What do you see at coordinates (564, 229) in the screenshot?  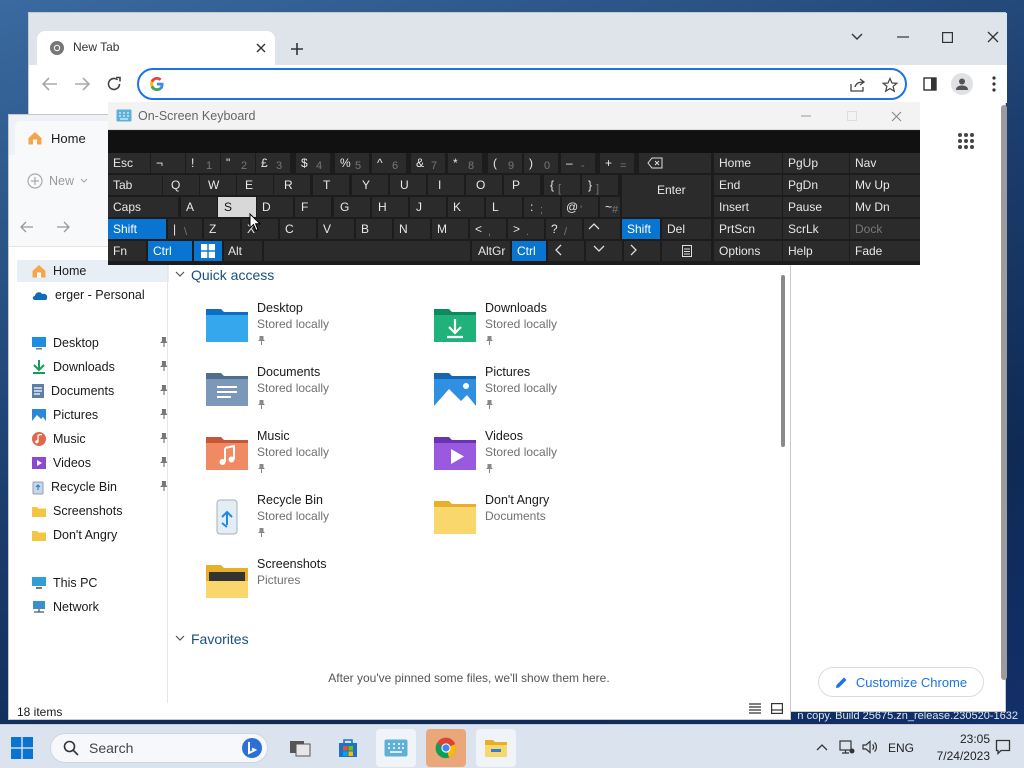 I see `key-question: ? /` at bounding box center [564, 229].